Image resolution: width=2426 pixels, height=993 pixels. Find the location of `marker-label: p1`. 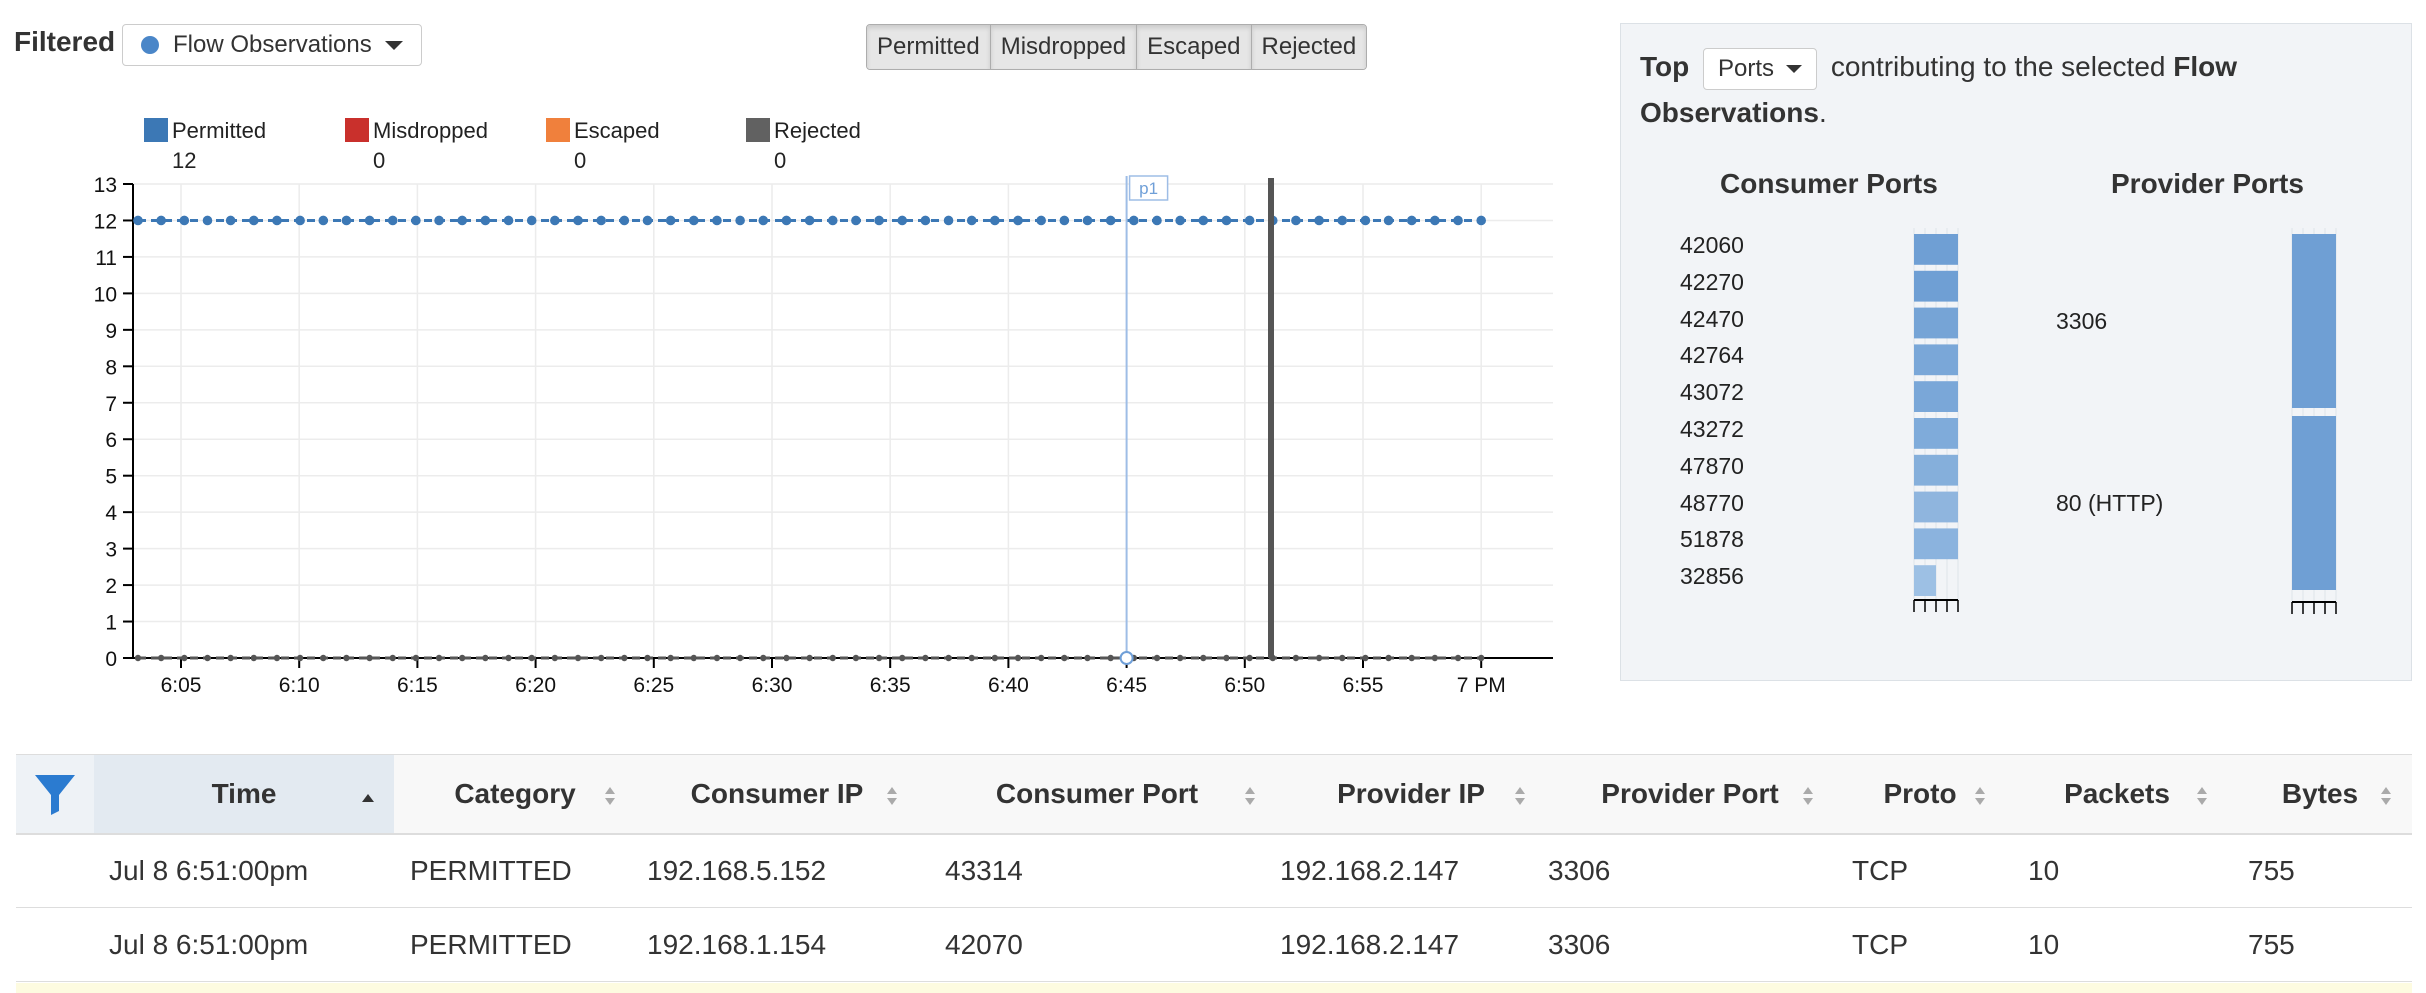

marker-label: p1 is located at coordinates (1148, 188).